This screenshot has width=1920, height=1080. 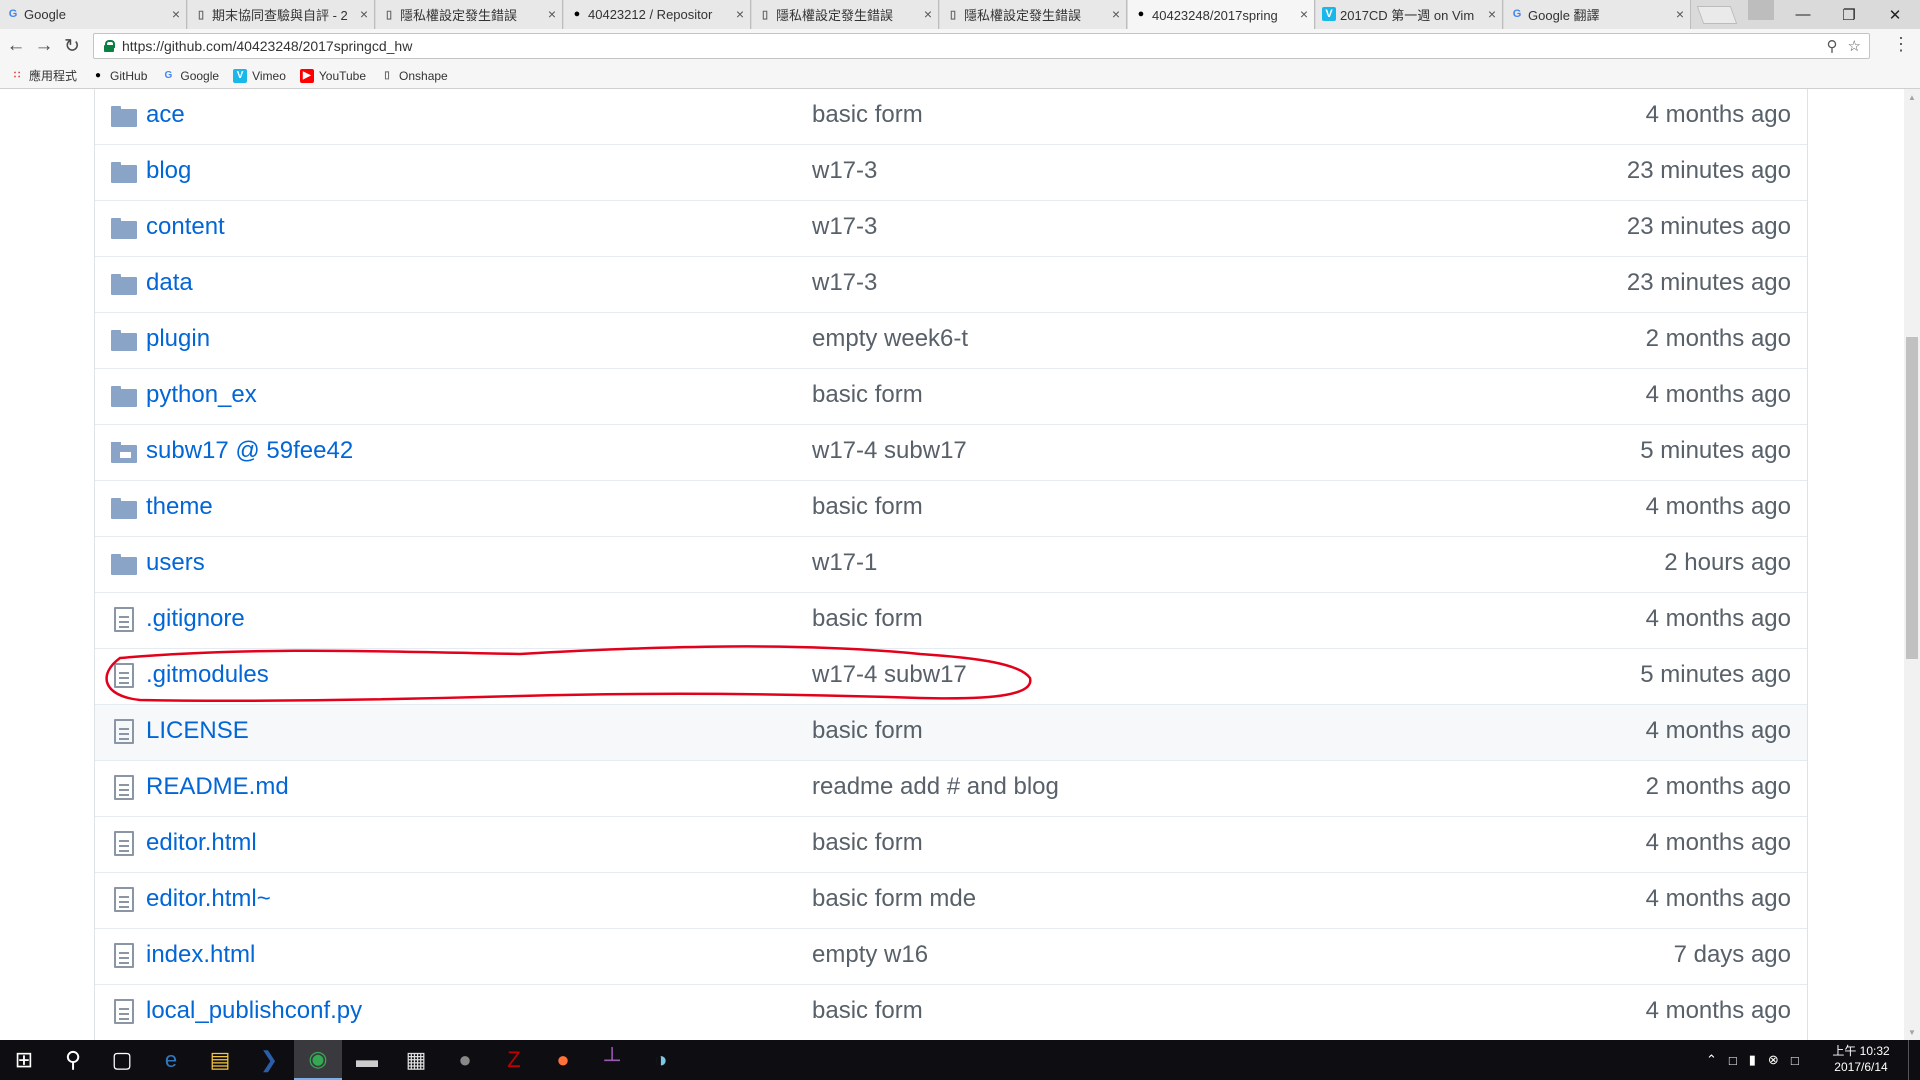 What do you see at coordinates (73, 1060) in the screenshot?
I see `search-icon: ⚲` at bounding box center [73, 1060].